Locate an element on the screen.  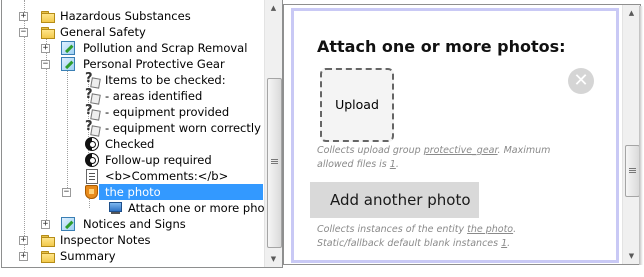
tree-item-label: Hazardous Substances is located at coordinates (125, 16).